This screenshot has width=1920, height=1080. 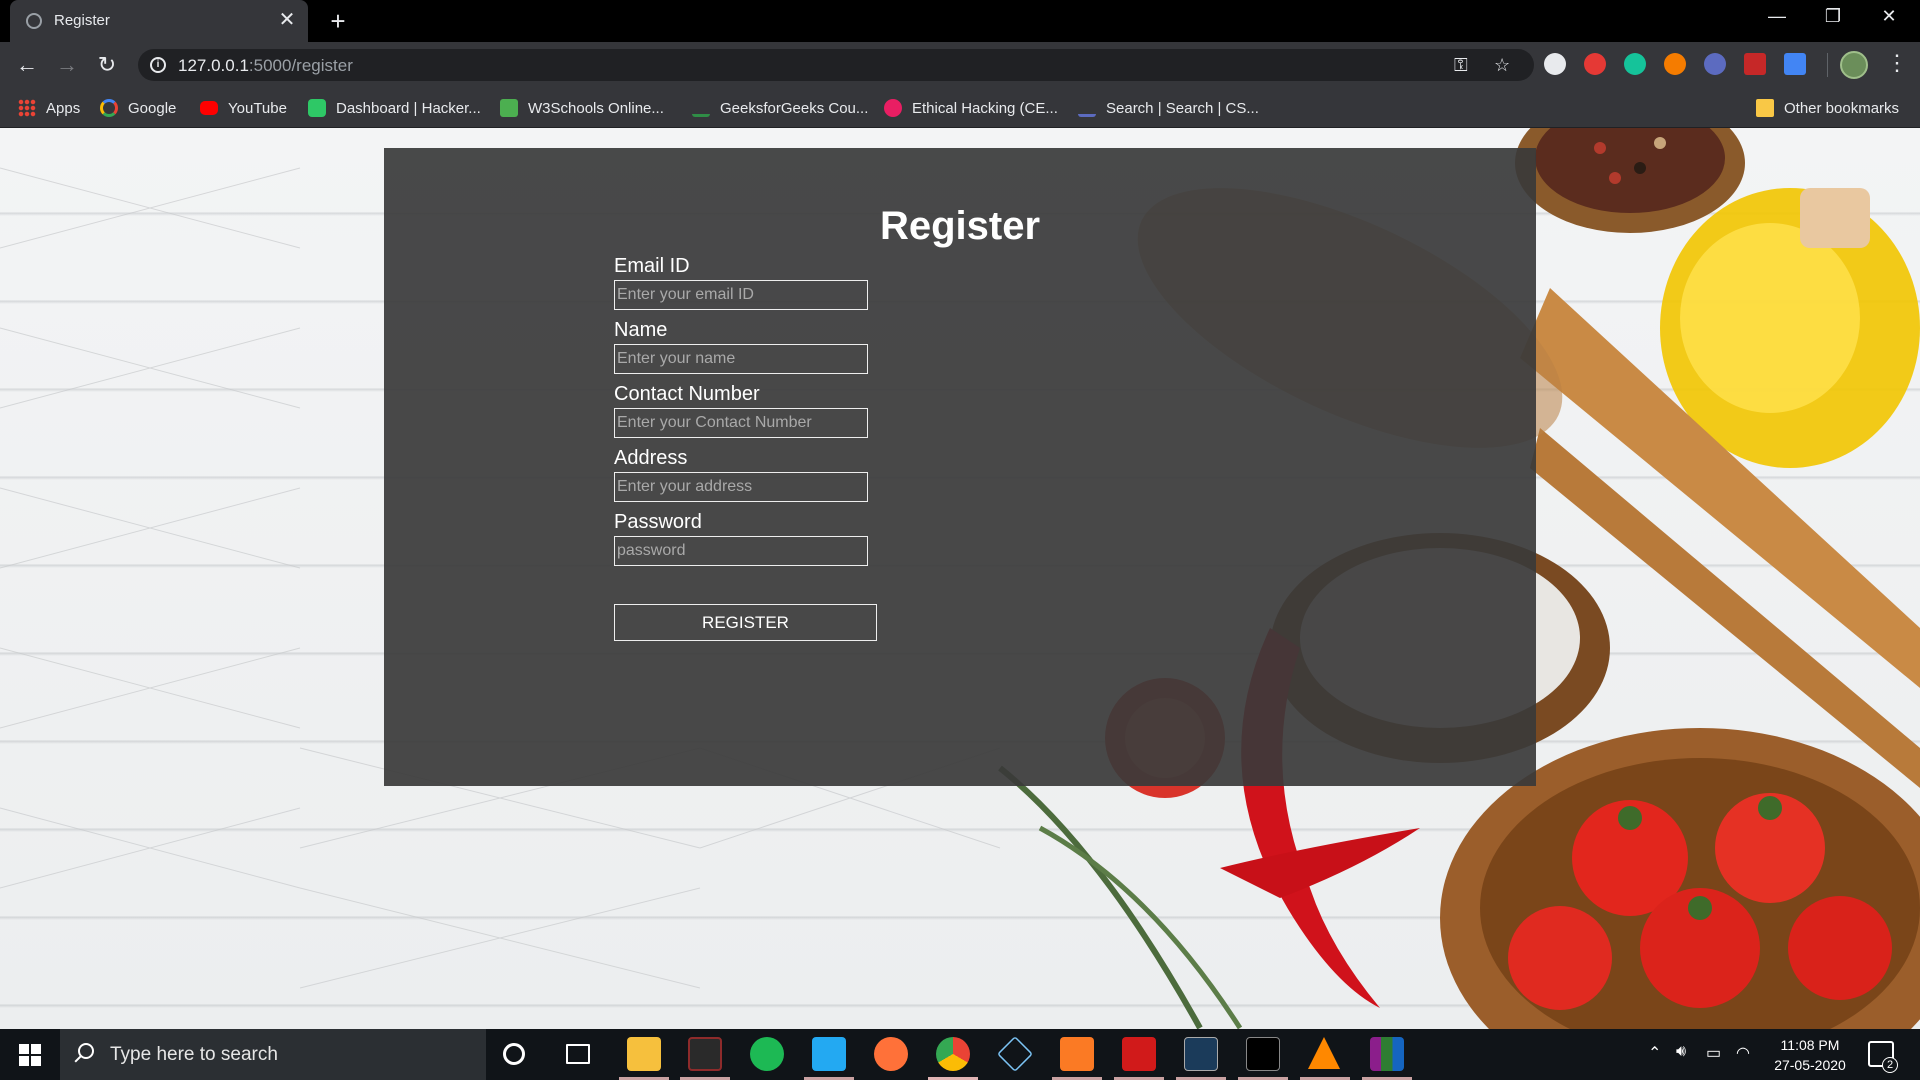 I want to click on clock-date: 27-05-2020, so click(x=1810, y=1065).